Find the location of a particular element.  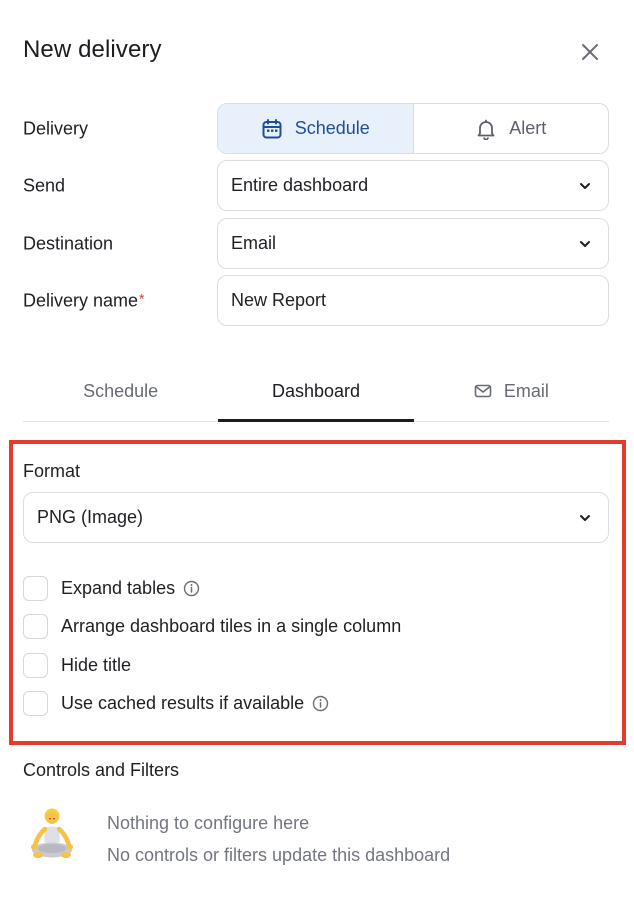

hide-title-checkbox is located at coordinates (35, 665).